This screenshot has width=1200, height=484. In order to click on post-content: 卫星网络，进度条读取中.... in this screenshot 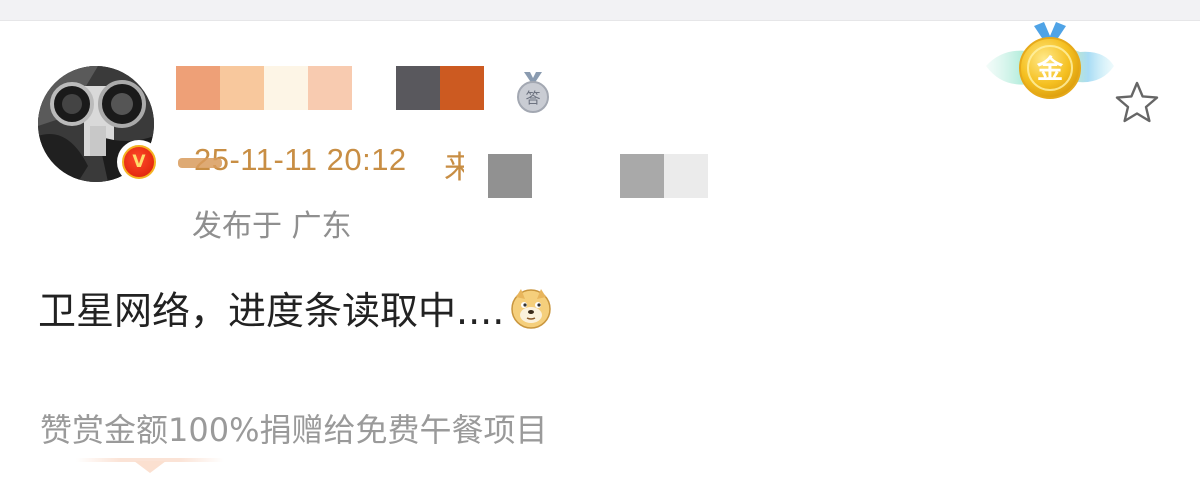, I will do `click(295, 307)`.